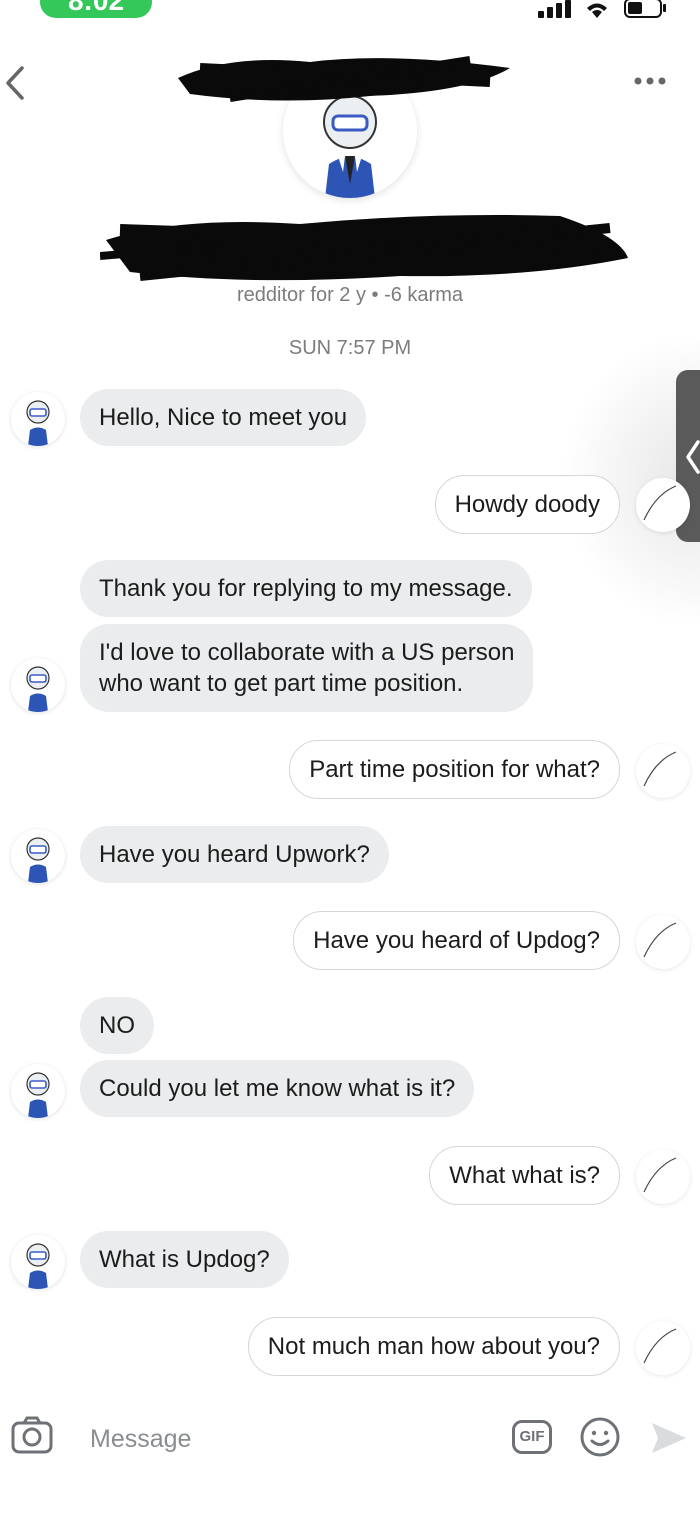  Describe the element at coordinates (184, 1259) in the screenshot. I see `message-bubble-incoming: What is Updog?` at that location.